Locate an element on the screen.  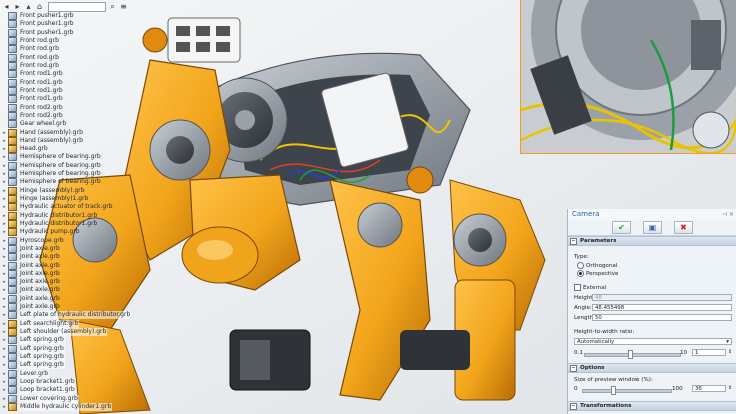
ok-button: ✔ is located at coordinates (621, 227).